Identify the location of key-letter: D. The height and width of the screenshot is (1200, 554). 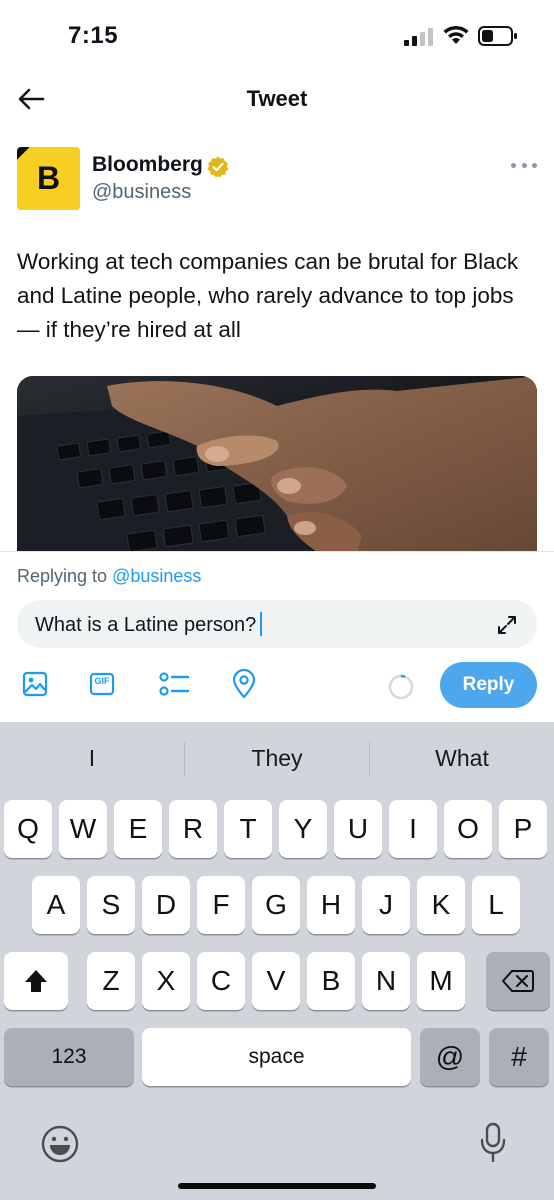
(166, 905).